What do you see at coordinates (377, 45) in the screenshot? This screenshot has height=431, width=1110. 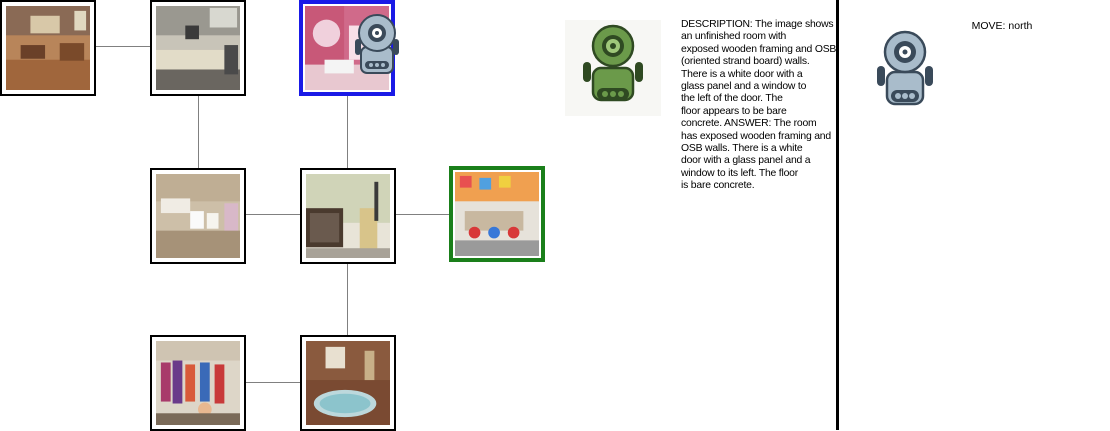 I see `agent-robot-icon` at bounding box center [377, 45].